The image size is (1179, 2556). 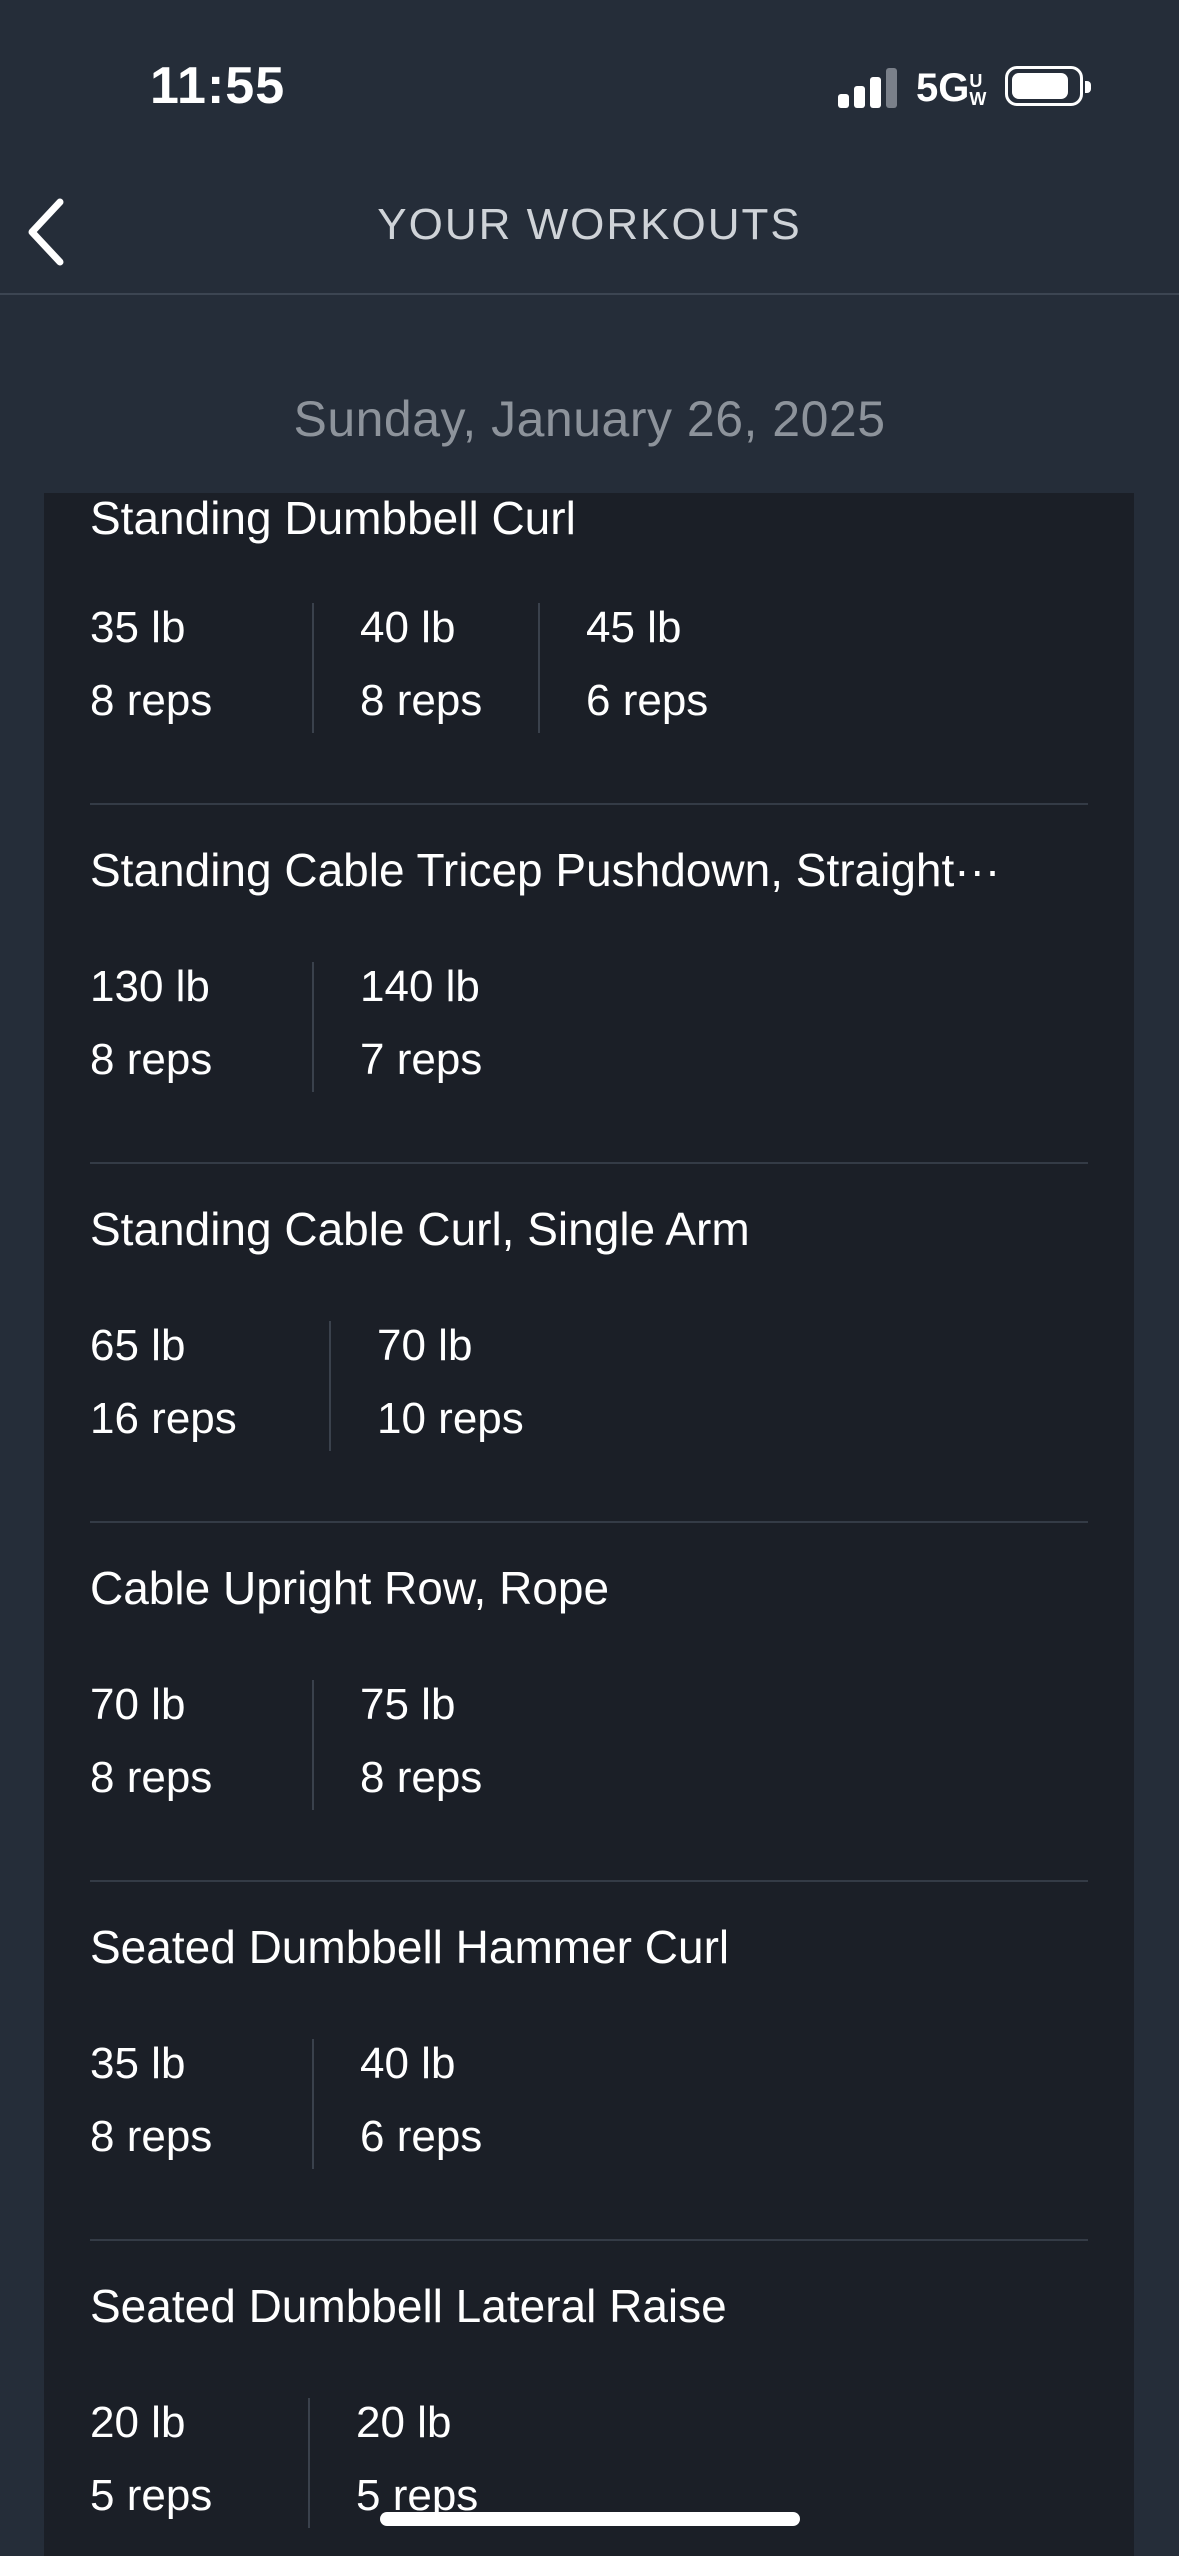 I want to click on network-indicator: 5GUW, so click(x=951, y=88).